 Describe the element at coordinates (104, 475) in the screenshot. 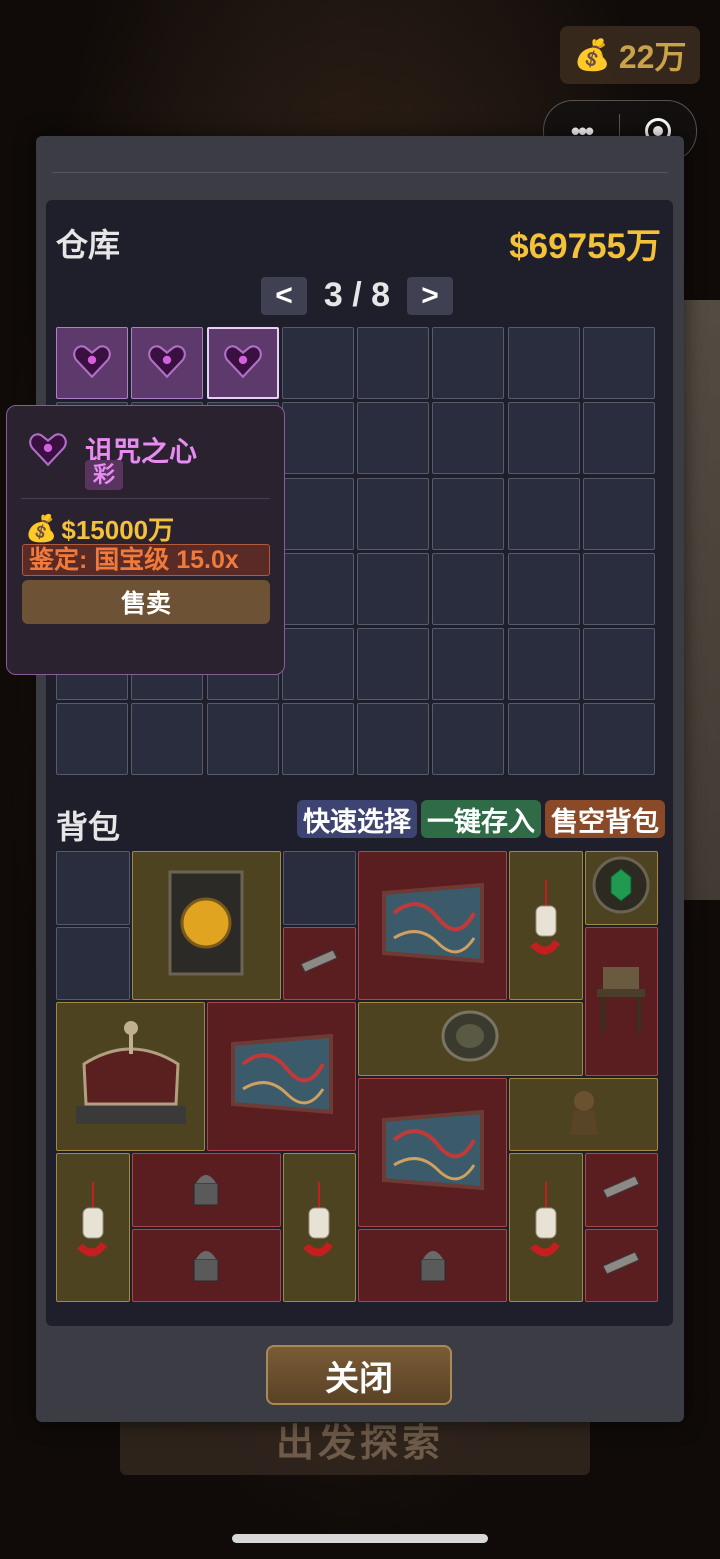

I see `rarity-badge: 彩` at that location.